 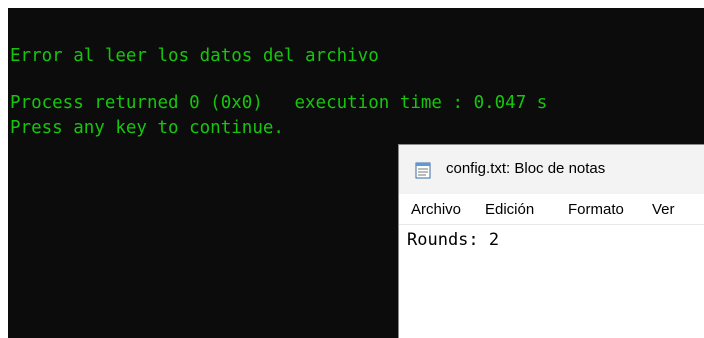 What do you see at coordinates (551, 209) in the screenshot?
I see `notepad-menubar: Archivo Edición Formato Ver` at bounding box center [551, 209].